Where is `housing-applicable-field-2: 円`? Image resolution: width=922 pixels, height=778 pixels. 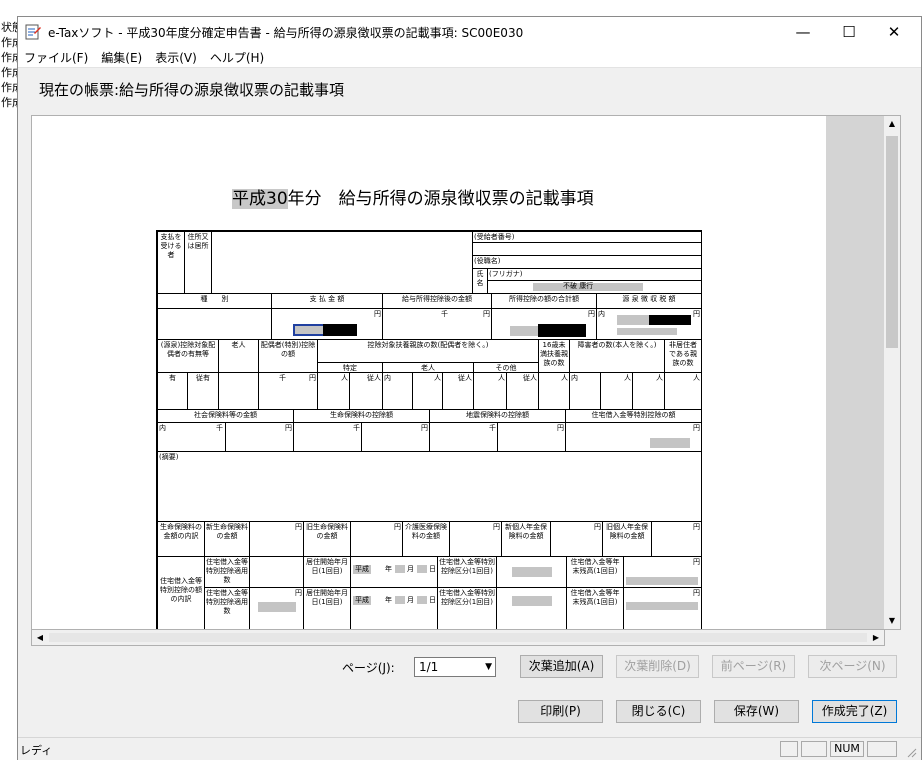 housing-applicable-field-2: 円 is located at coordinates (276, 608).